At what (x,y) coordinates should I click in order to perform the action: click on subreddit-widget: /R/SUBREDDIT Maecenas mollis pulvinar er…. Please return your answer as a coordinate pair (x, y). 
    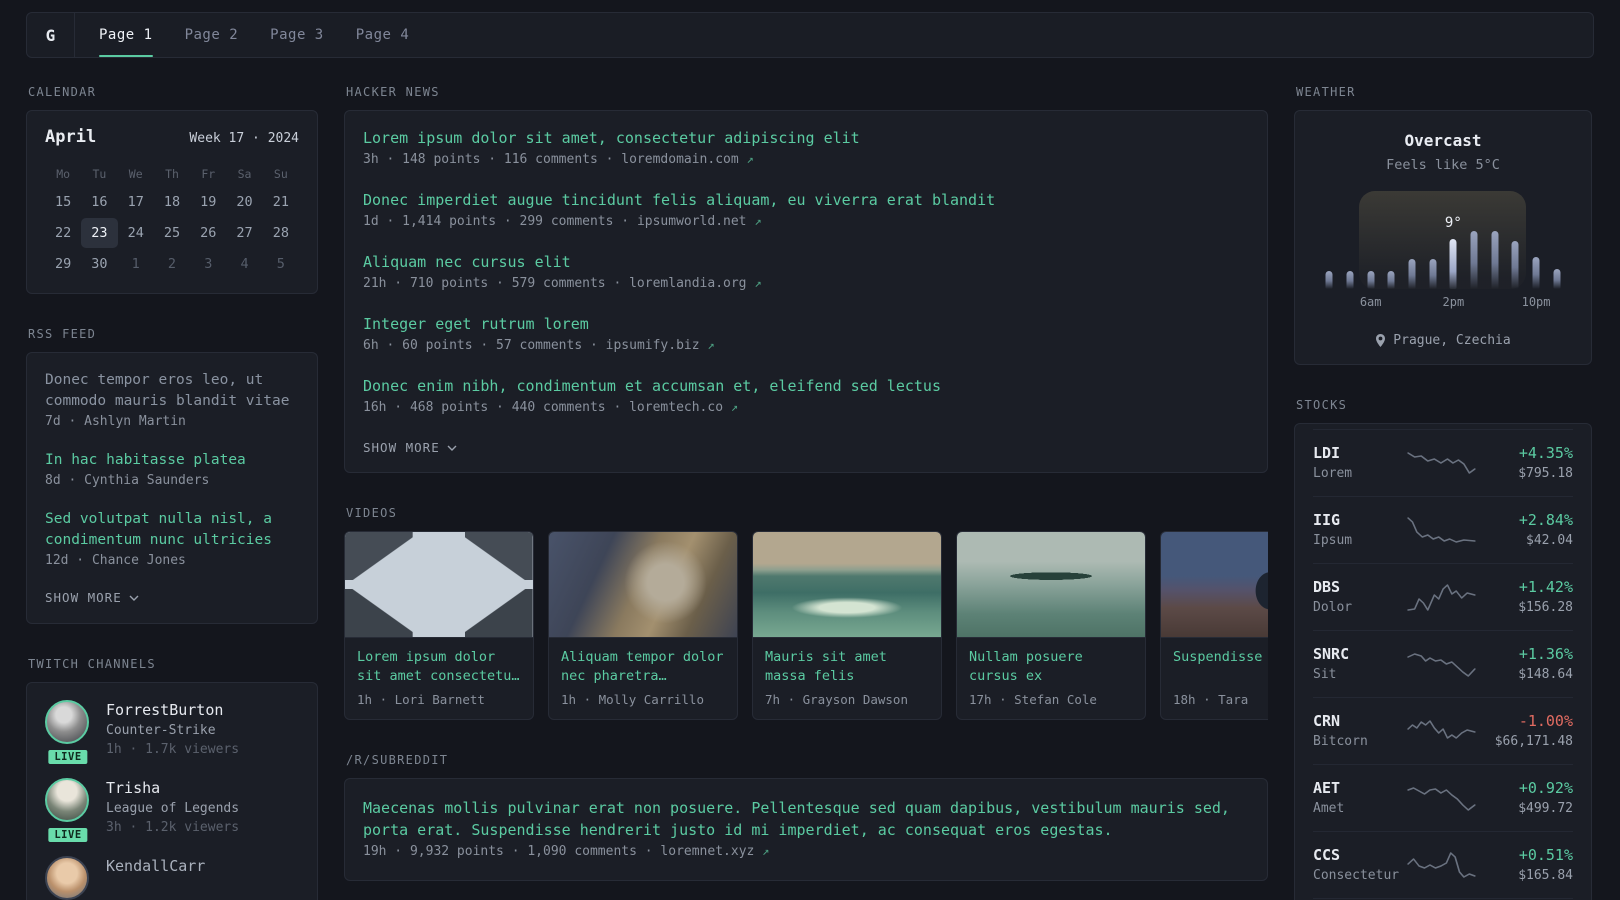
    Looking at the image, I should click on (806, 817).